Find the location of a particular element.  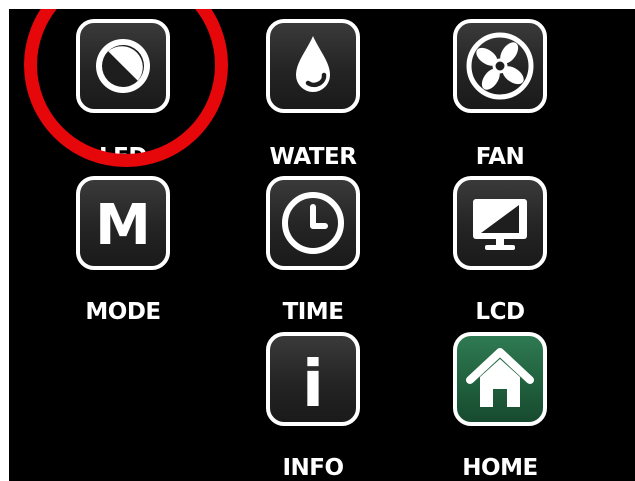

water-drop-icon is located at coordinates (313, 64).